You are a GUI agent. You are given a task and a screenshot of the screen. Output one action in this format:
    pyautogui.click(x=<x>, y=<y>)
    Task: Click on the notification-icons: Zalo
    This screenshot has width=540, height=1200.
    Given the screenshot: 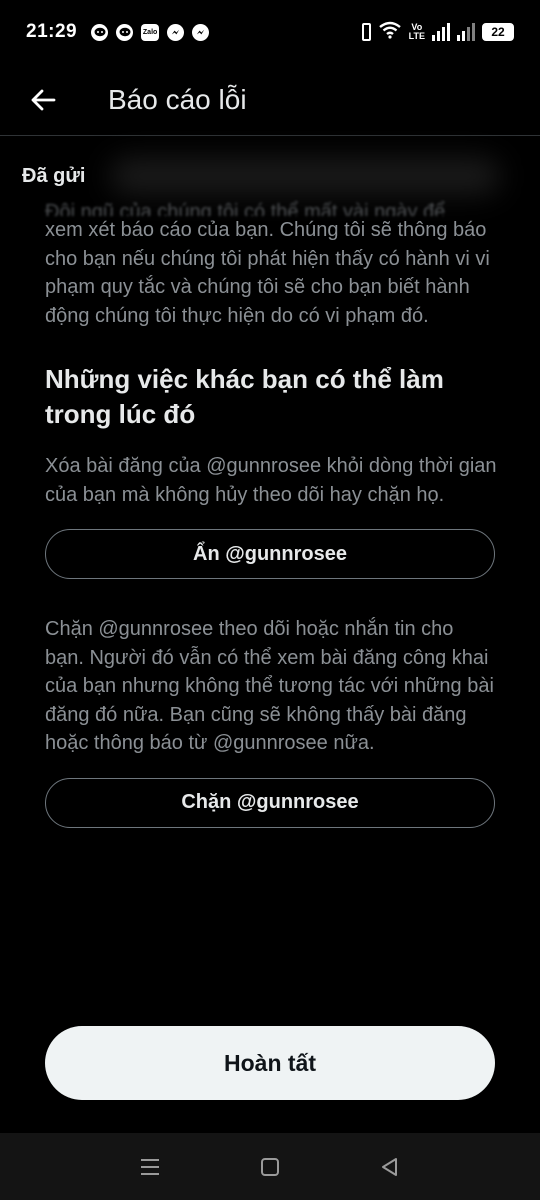 What is the action you would take?
    pyautogui.click(x=150, y=32)
    